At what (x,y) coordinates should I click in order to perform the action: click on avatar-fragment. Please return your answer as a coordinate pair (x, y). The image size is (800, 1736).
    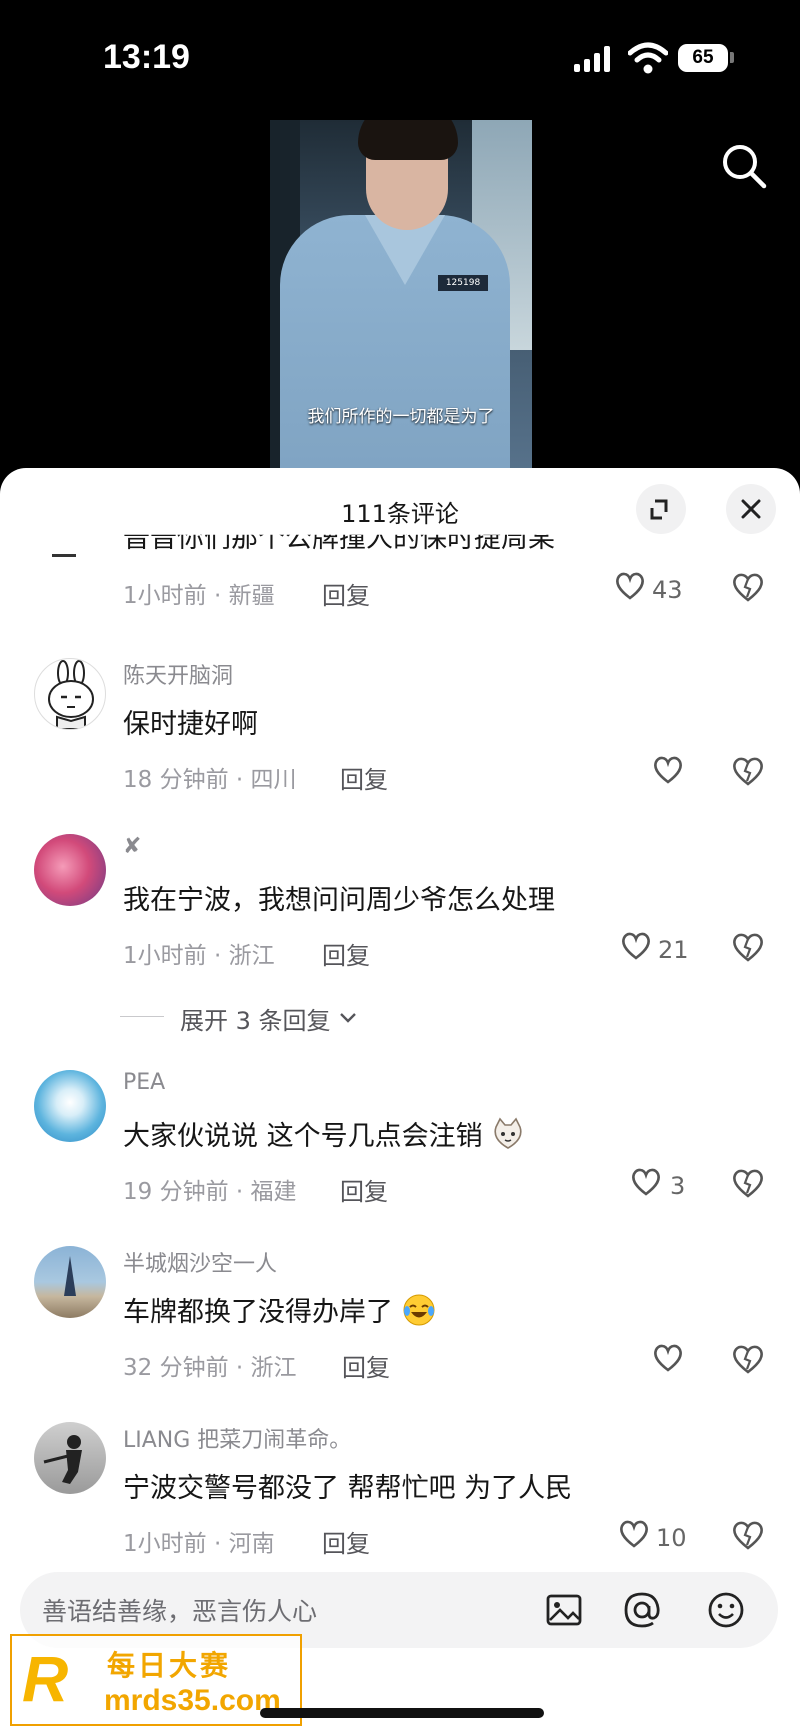
    Looking at the image, I should click on (64, 555).